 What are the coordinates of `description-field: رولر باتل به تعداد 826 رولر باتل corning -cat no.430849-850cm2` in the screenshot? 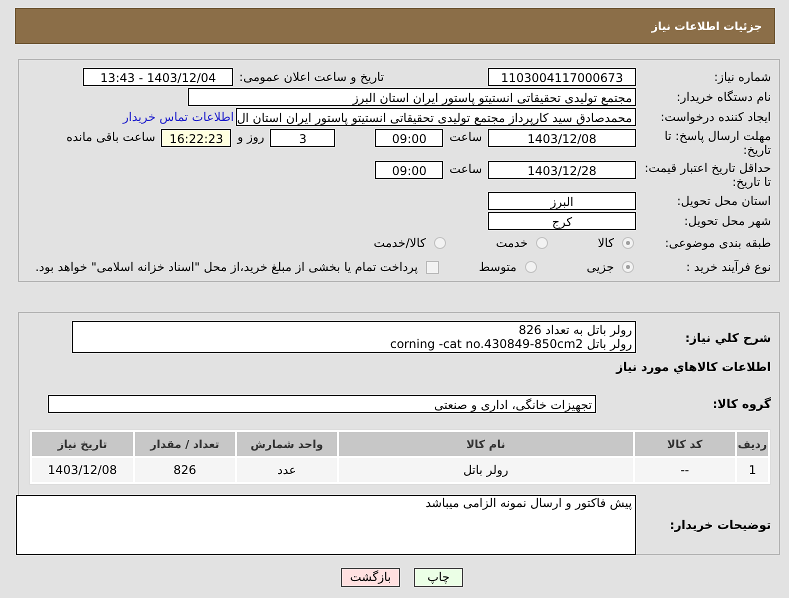 It's located at (354, 337).